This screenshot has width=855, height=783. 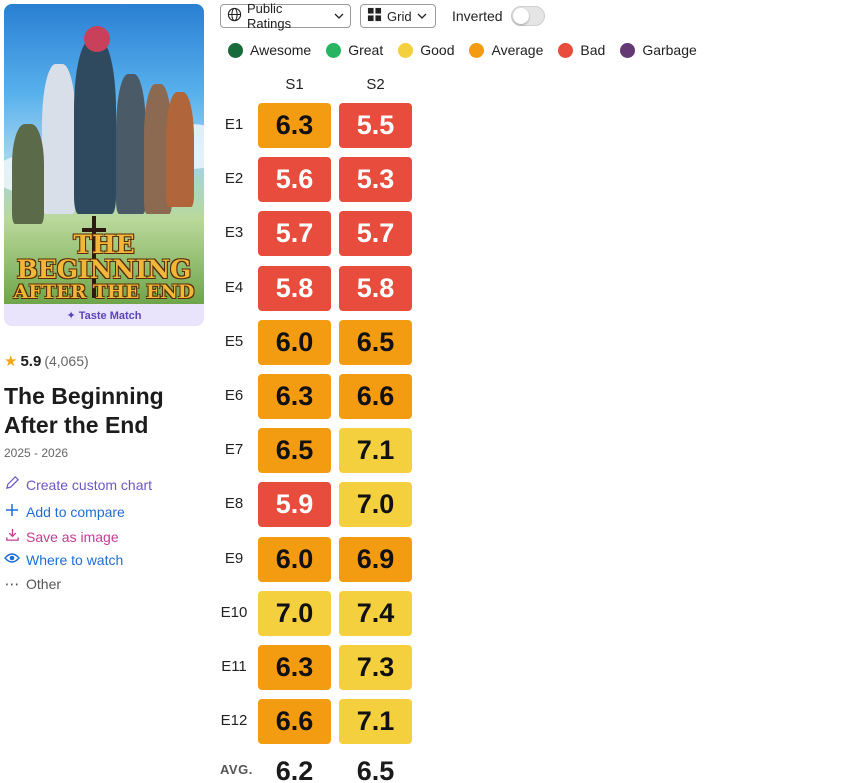 What do you see at coordinates (75, 512) in the screenshot?
I see `add-to-compare-label: Add to compare` at bounding box center [75, 512].